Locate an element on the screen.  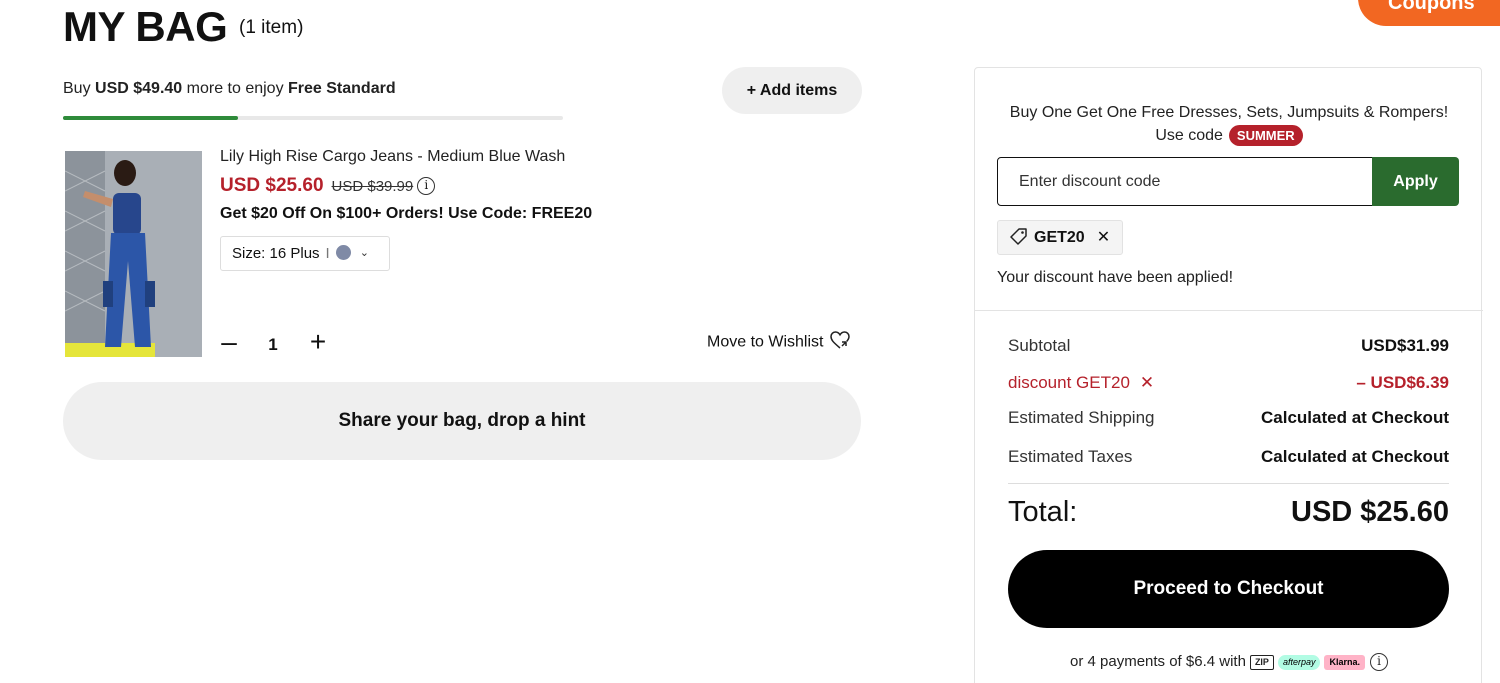
klarna-logo: Klarna. is located at coordinates (1344, 662).